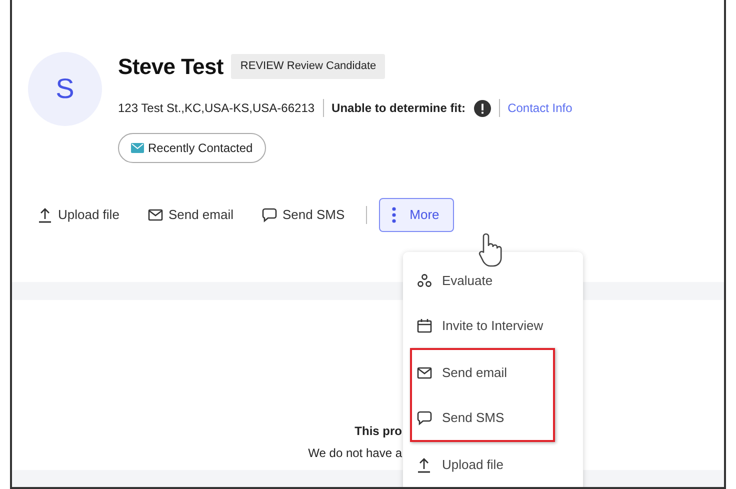 This screenshot has height=489, width=736. I want to click on status-badge: REVIEW Review Candidate, so click(308, 66).